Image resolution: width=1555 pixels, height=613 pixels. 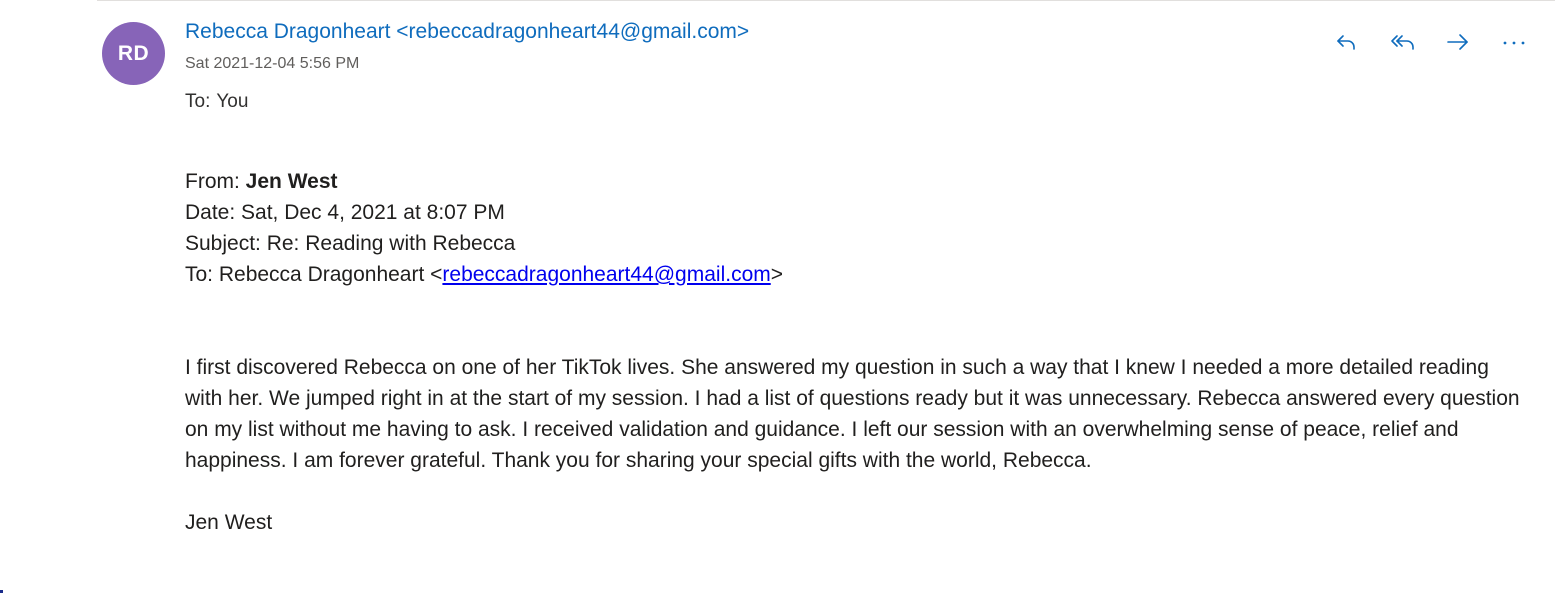 I want to click on forward-button, so click(x=1458, y=42).